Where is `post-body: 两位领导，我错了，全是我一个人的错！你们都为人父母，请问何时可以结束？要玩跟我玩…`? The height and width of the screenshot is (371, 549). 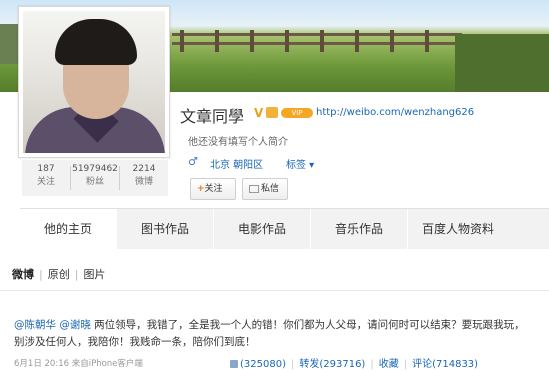
post-body: 两位领导，我错了，全是我一个人的错！你们都为人父母，请问何时可以结束？要玩跟我玩… is located at coordinates (269, 333).